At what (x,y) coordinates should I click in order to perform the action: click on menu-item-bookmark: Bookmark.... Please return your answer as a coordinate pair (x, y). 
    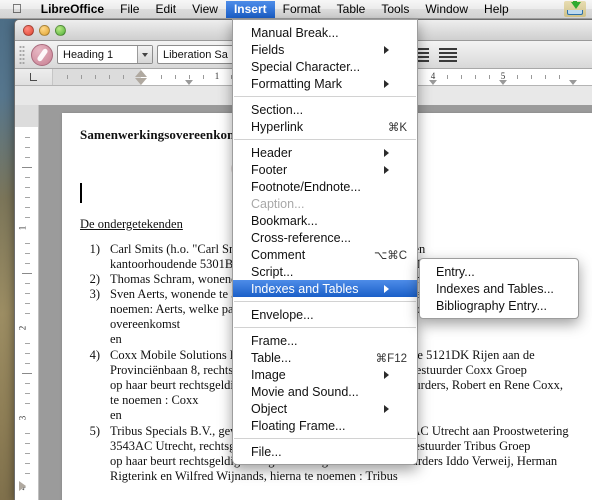
    Looking at the image, I should click on (325, 220).